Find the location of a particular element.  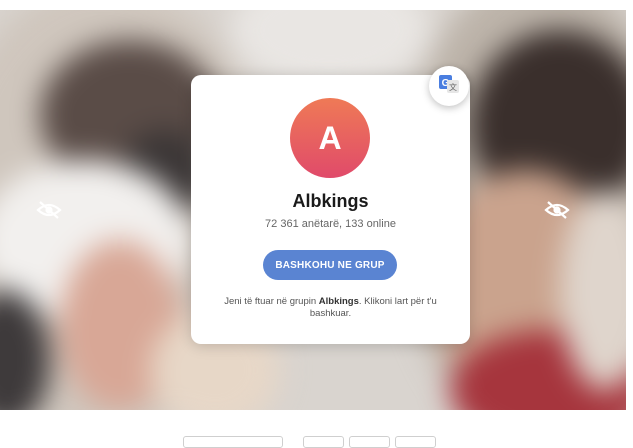

translate-button: G 文 is located at coordinates (449, 86).